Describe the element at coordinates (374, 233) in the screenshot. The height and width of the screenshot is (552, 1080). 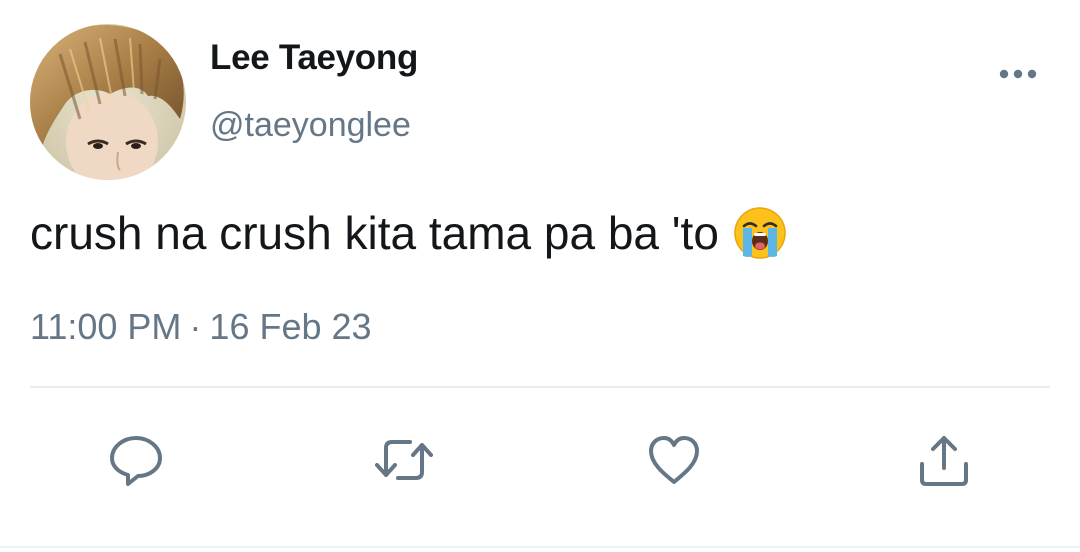
I see `tweet-body: crush na crush kita tama pa ba 'to` at that location.